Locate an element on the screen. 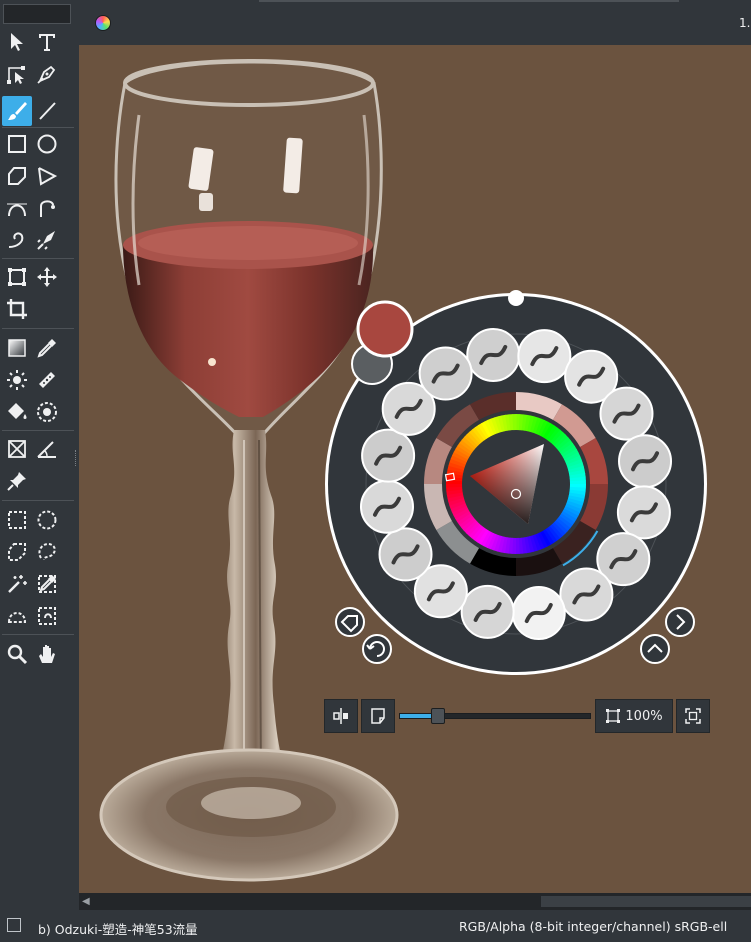 Image resolution: width=751 pixels, height=942 pixels. canvas-only-icon is located at coordinates (378, 716).